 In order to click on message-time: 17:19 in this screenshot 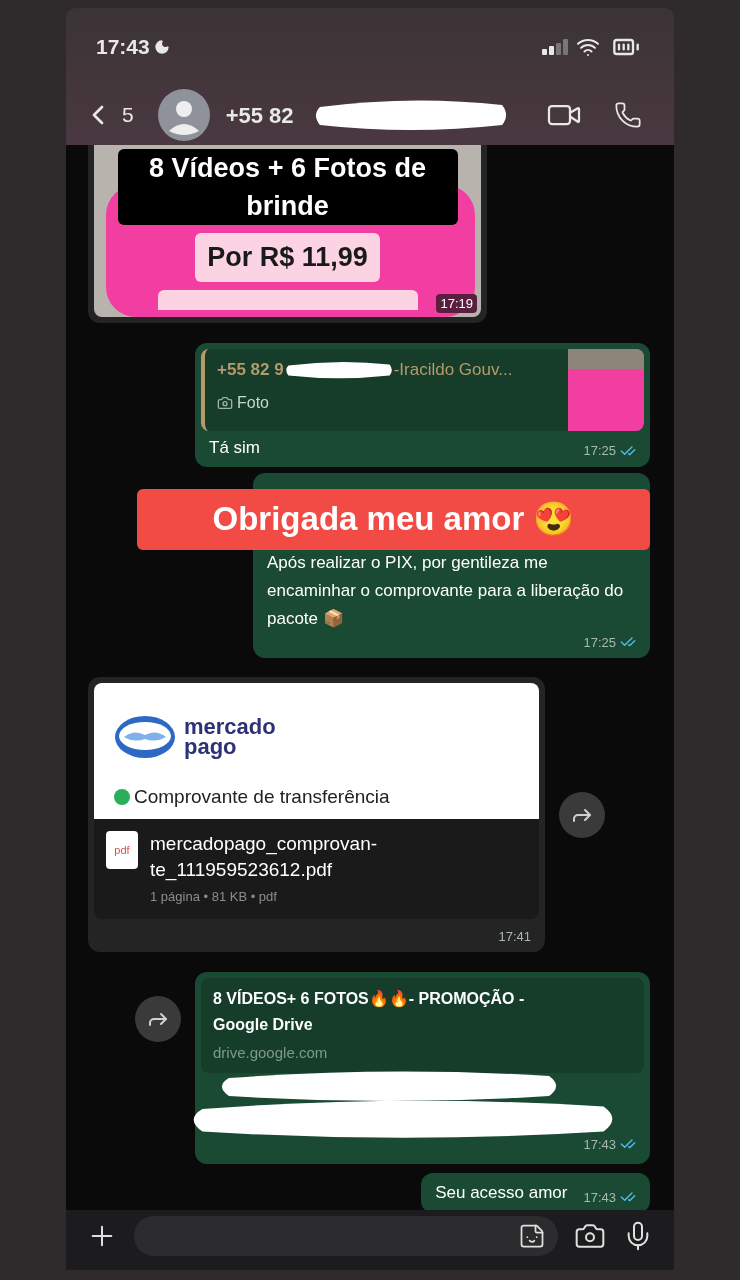, I will do `click(456, 303)`.